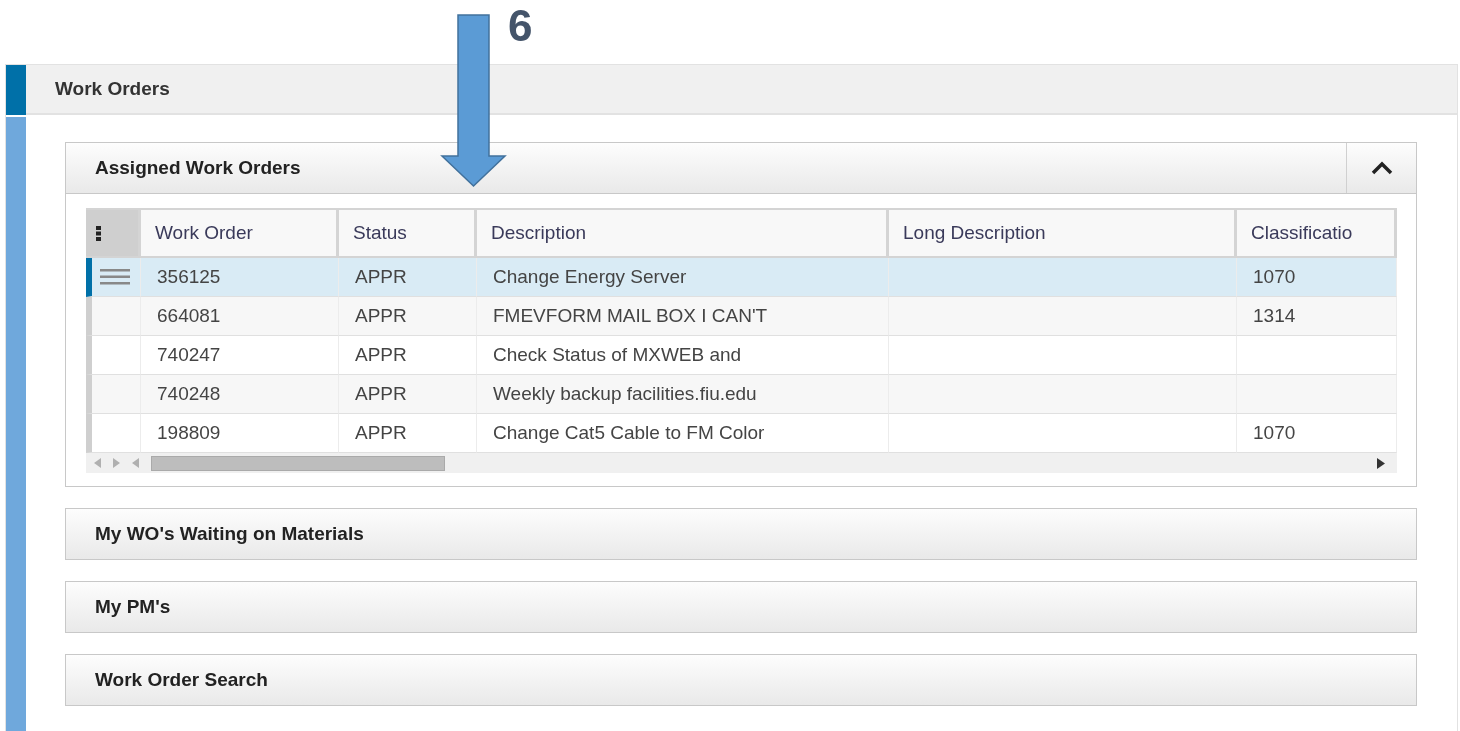  I want to click on annotation-label: 6, so click(520, 26).